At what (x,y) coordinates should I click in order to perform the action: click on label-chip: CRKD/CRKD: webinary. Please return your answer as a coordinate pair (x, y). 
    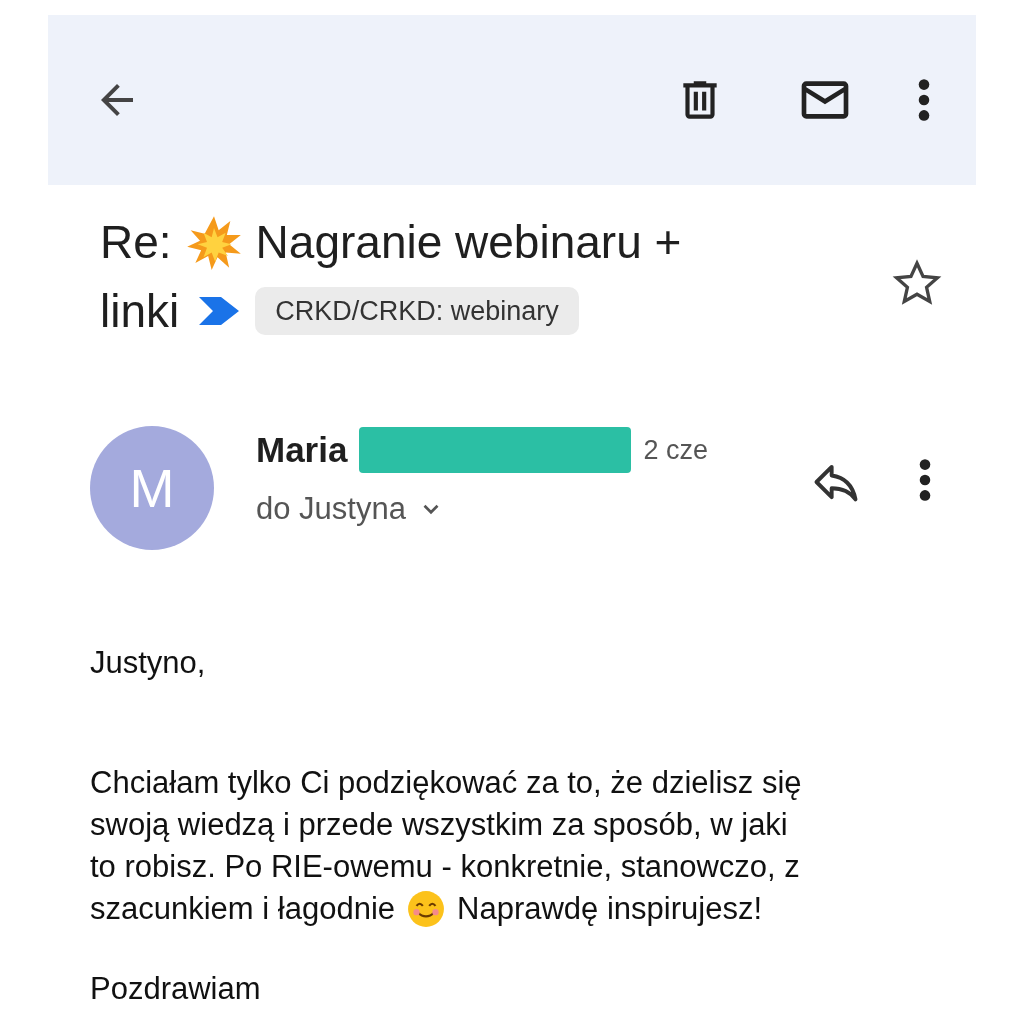
    Looking at the image, I should click on (417, 311).